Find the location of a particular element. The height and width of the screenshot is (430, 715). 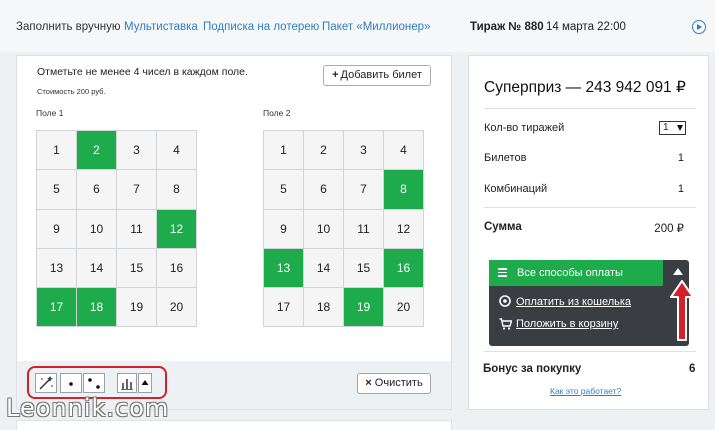

close-icon: × is located at coordinates (368, 383).